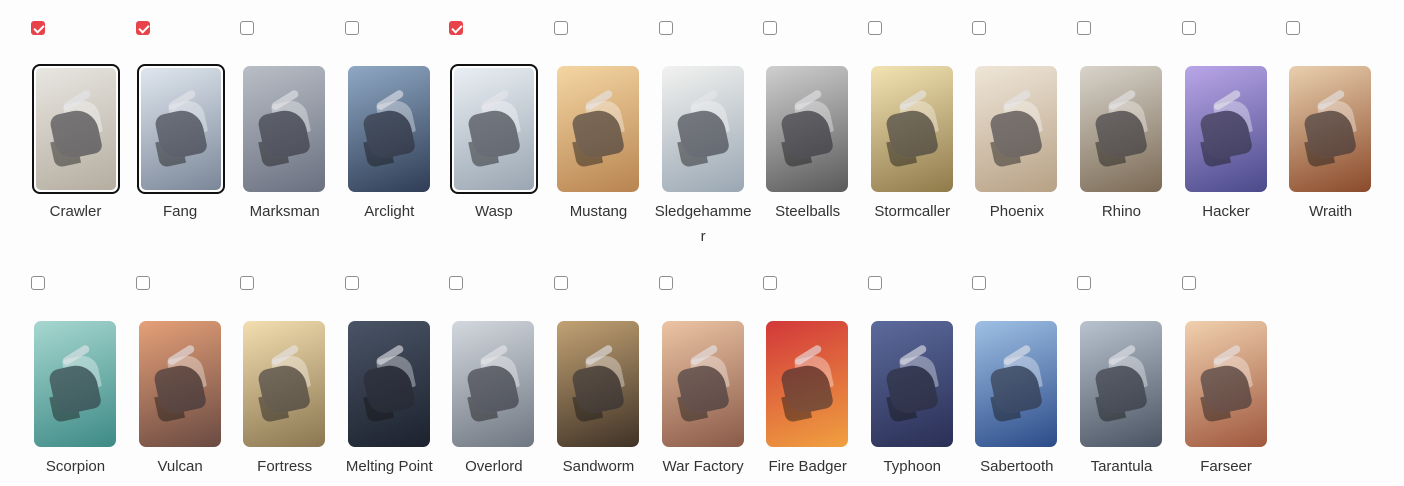  Describe the element at coordinates (912, 211) in the screenshot. I see `unit-name-label: Stormcaller` at that location.